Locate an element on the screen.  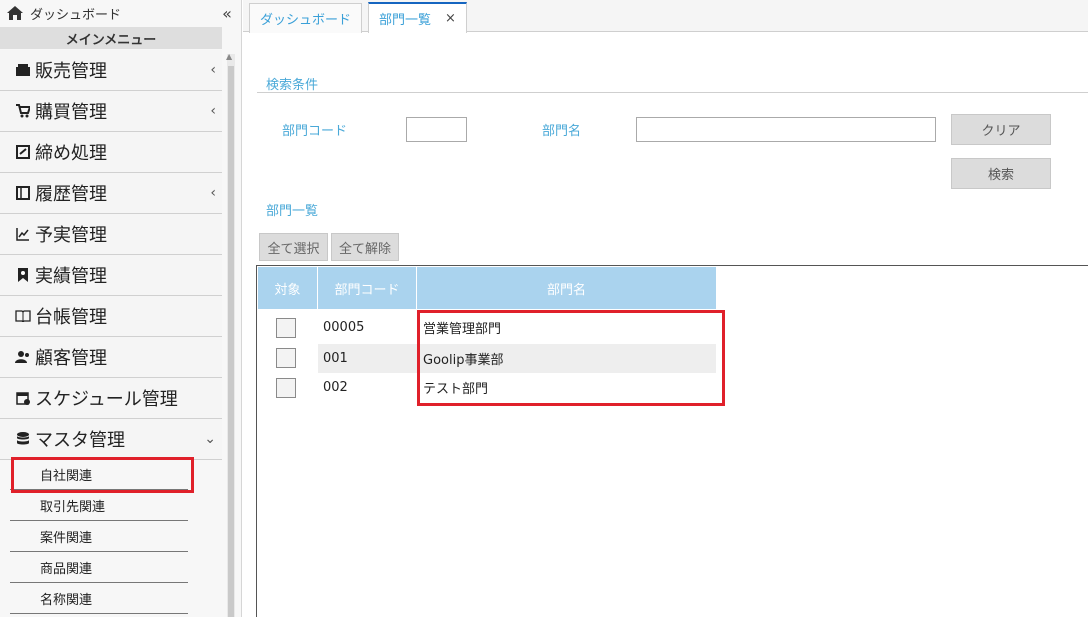
chart-line-icon is located at coordinates (23, 234).